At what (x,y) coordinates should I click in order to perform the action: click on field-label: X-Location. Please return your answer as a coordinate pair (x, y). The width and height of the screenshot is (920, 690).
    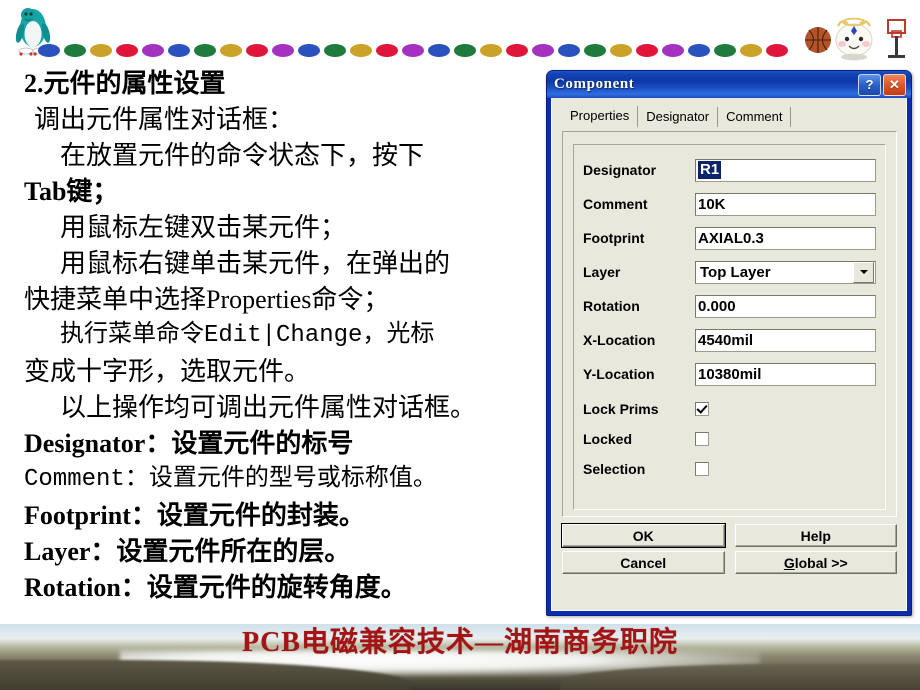
    Looking at the image, I should click on (619, 340).